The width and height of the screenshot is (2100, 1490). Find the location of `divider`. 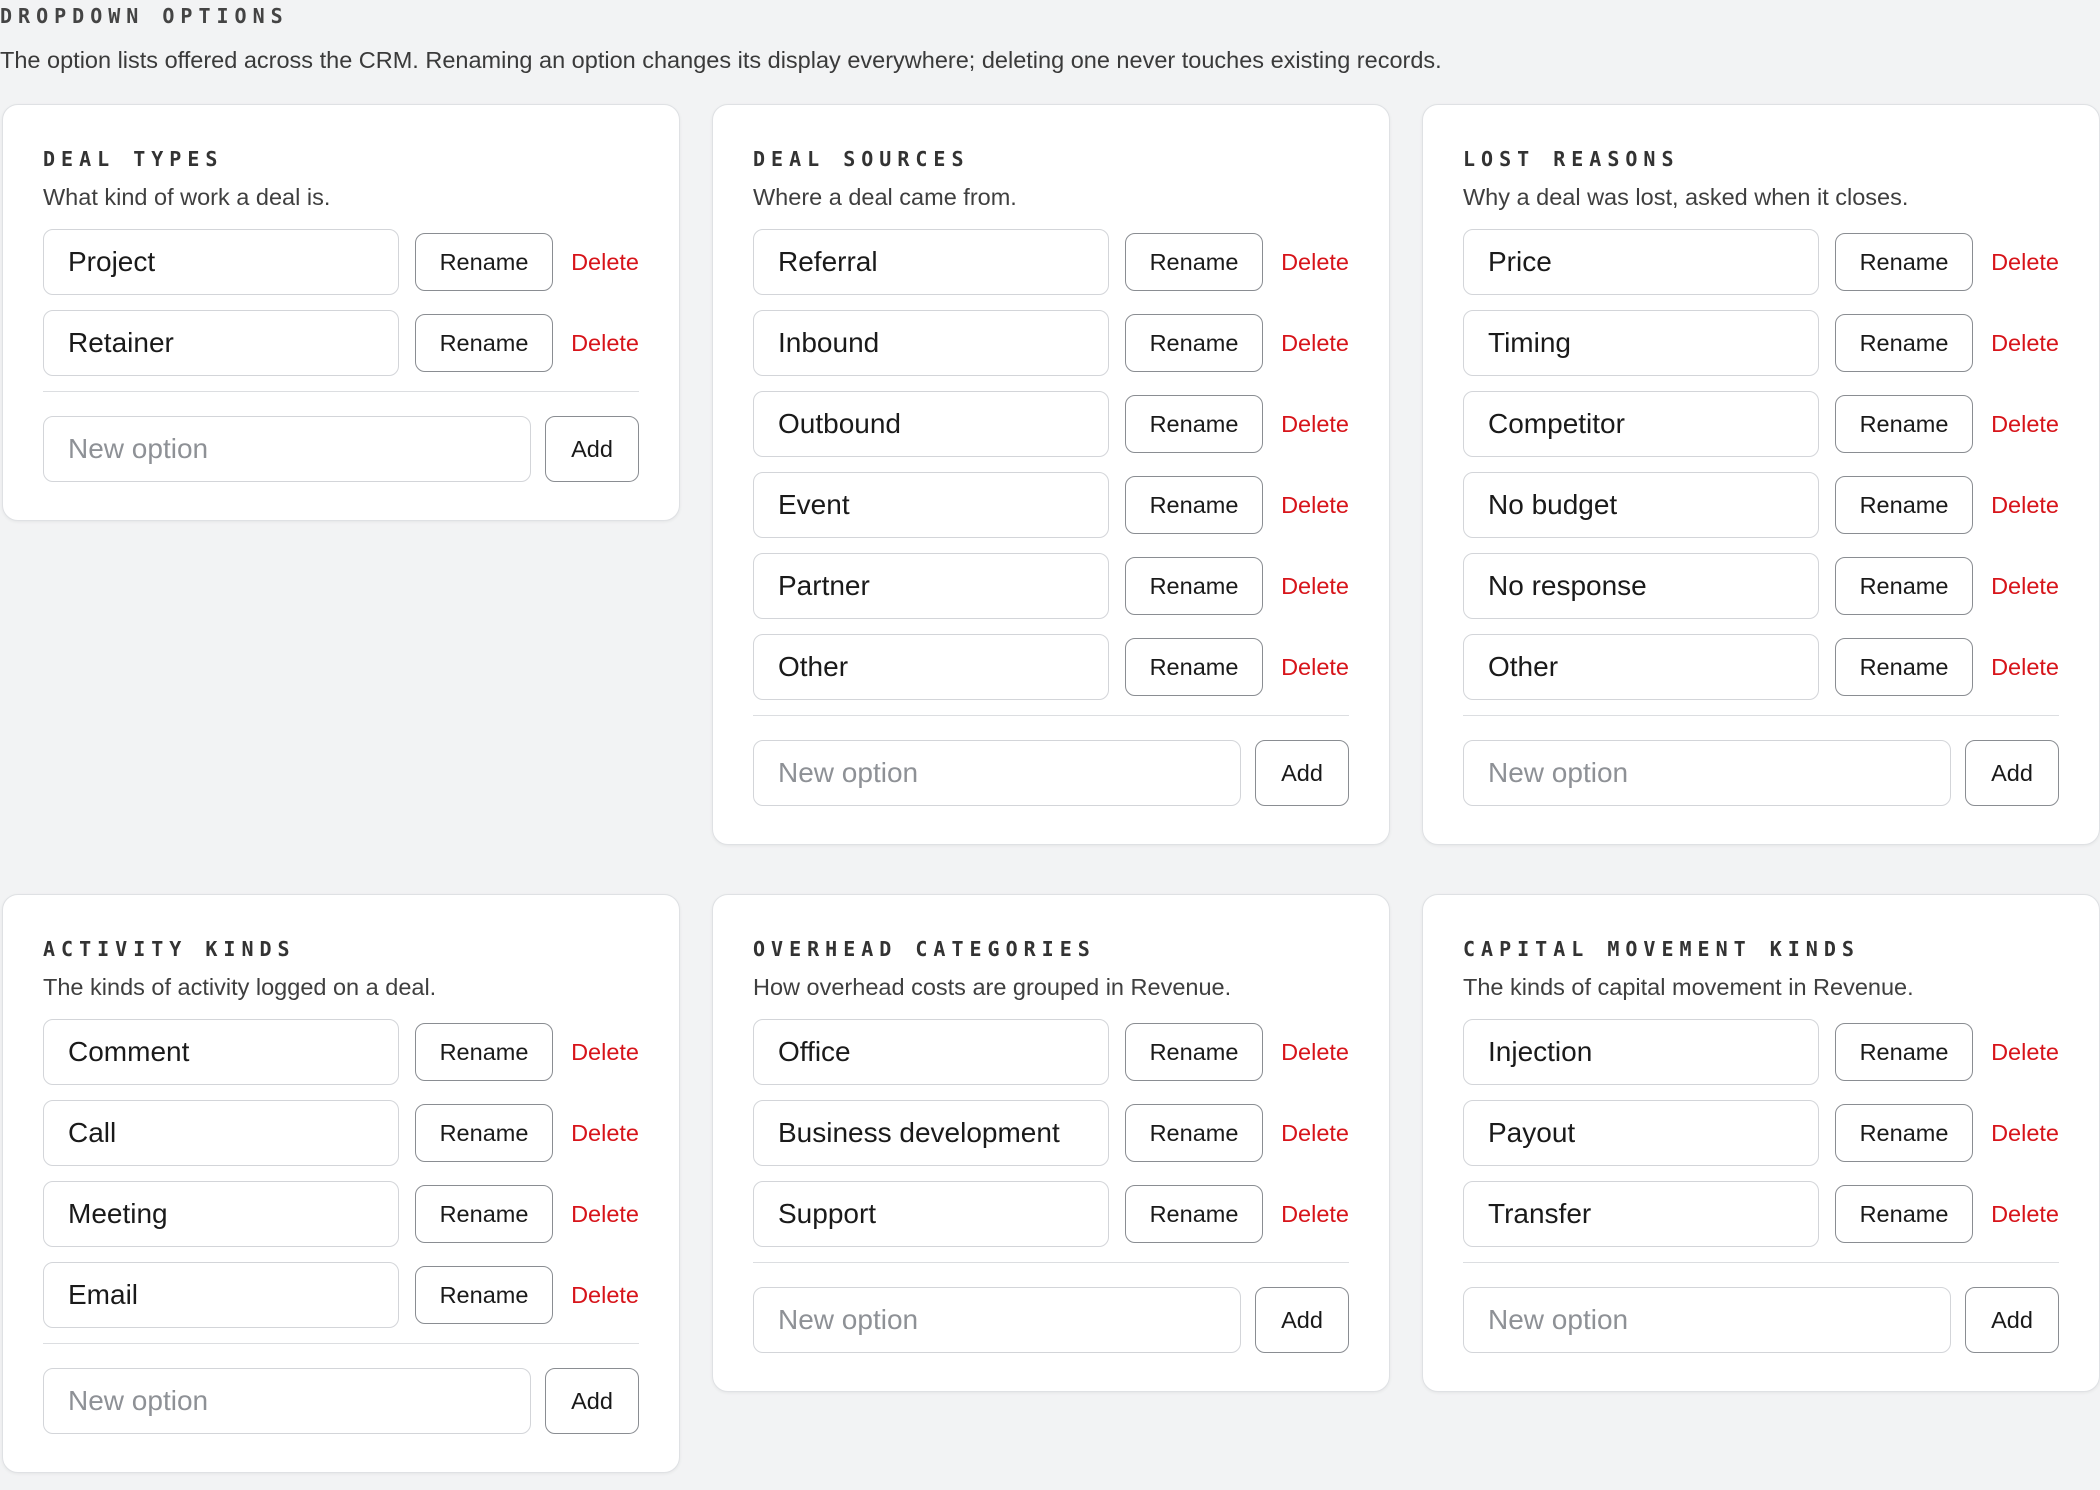

divider is located at coordinates (341, 391).